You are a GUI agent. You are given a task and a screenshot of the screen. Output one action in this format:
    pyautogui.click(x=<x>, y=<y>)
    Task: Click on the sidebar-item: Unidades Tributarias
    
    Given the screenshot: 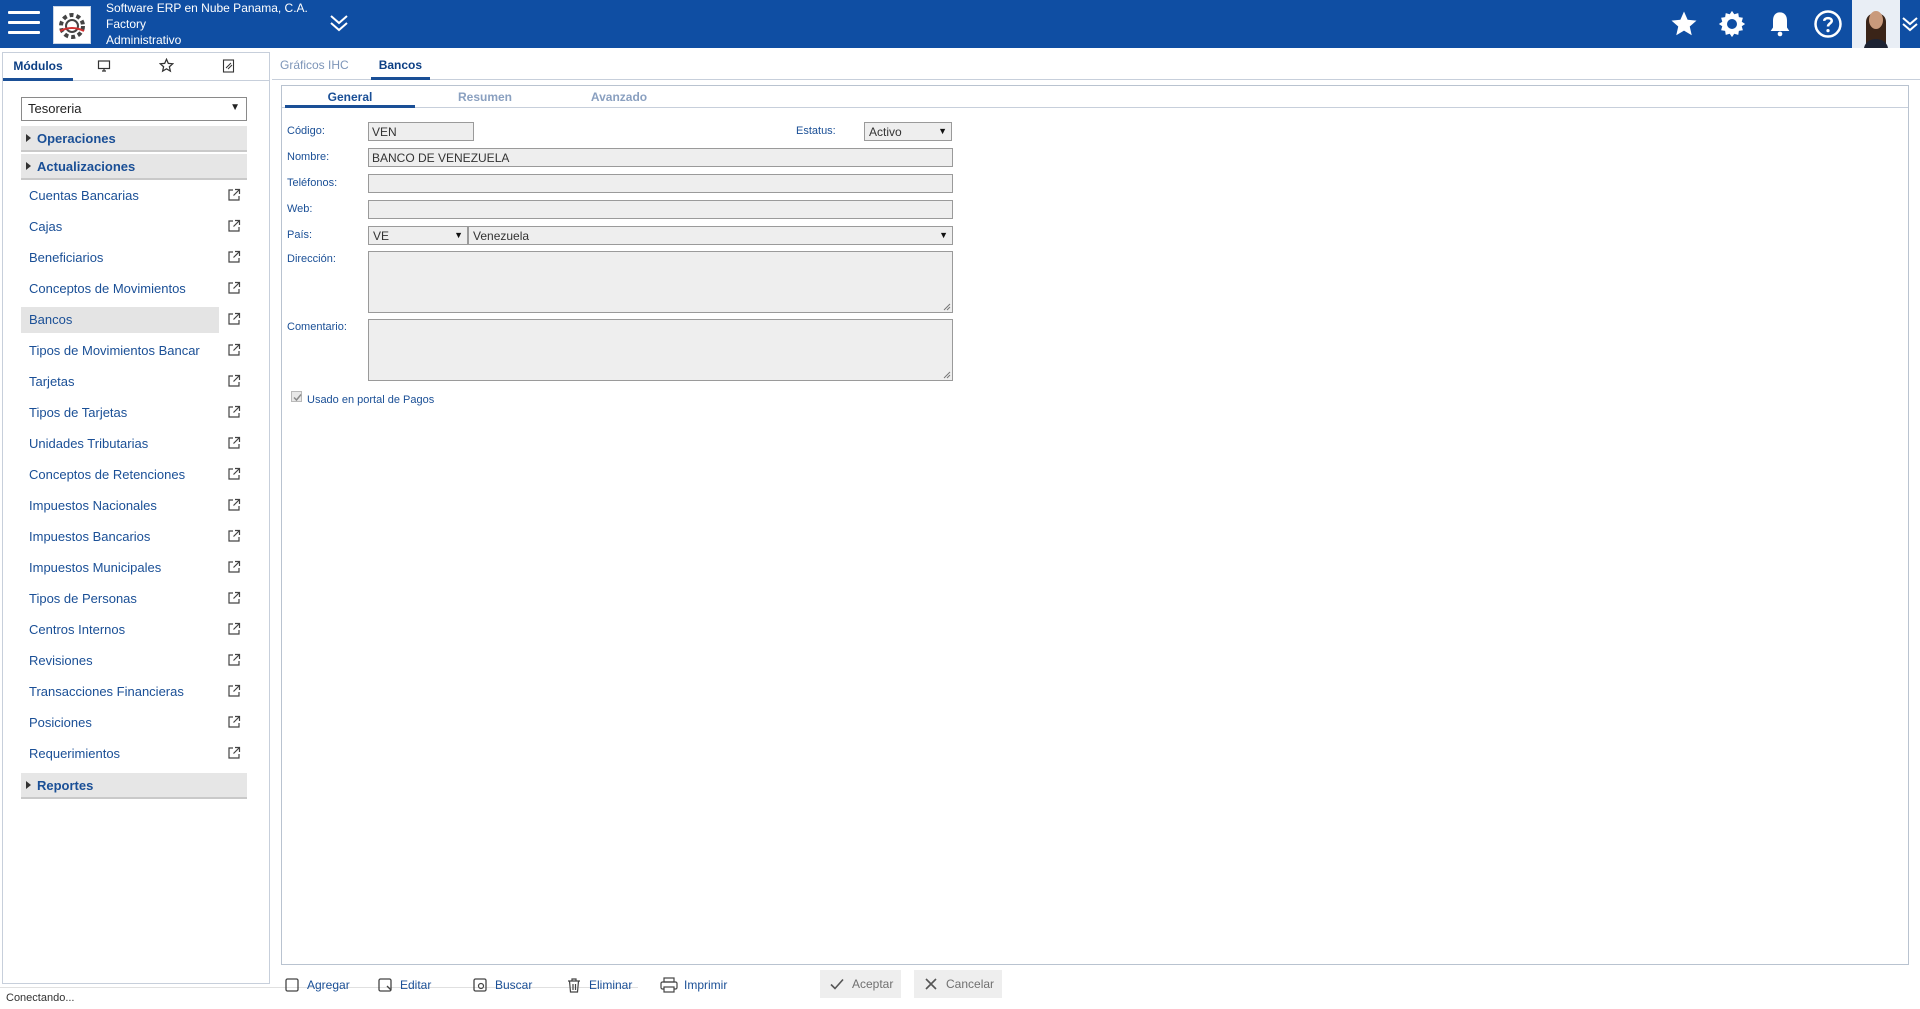 What is the action you would take?
    pyautogui.click(x=134, y=444)
    